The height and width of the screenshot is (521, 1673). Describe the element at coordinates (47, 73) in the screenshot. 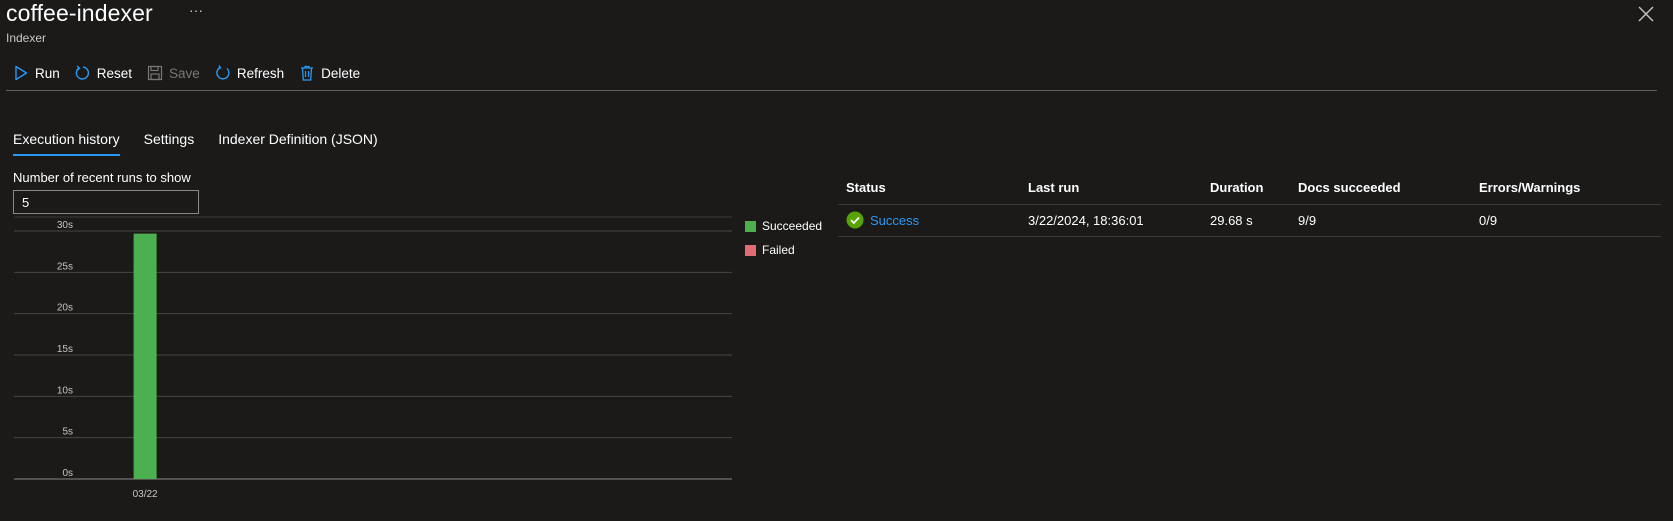

I see `run-label: Run` at that location.